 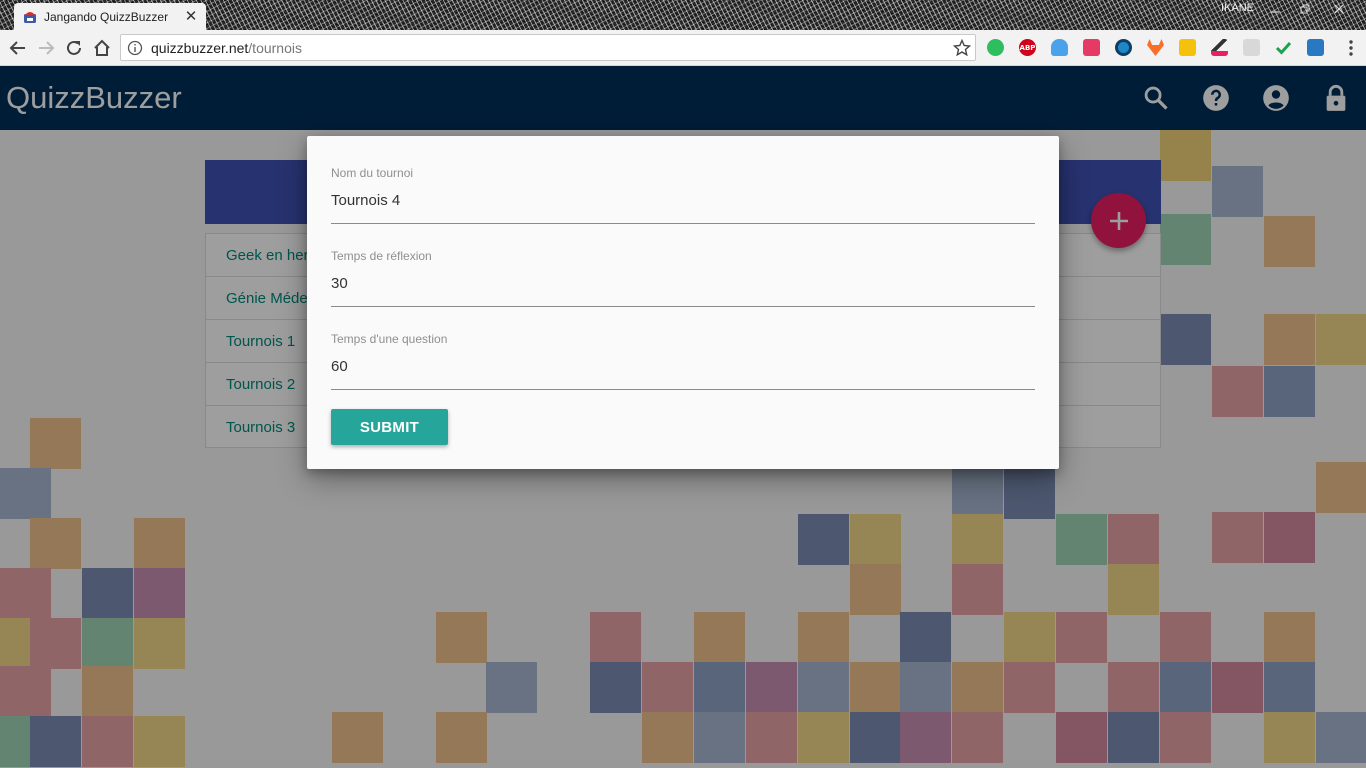 What do you see at coordinates (74, 48) in the screenshot?
I see `reload-icon` at bounding box center [74, 48].